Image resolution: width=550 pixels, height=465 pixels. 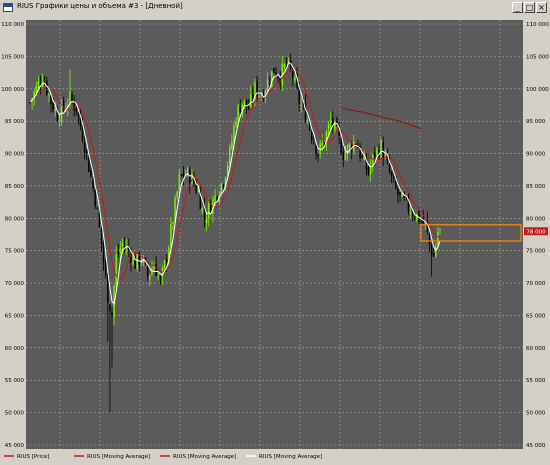 I want to click on window-icon, so click(x=8, y=7).